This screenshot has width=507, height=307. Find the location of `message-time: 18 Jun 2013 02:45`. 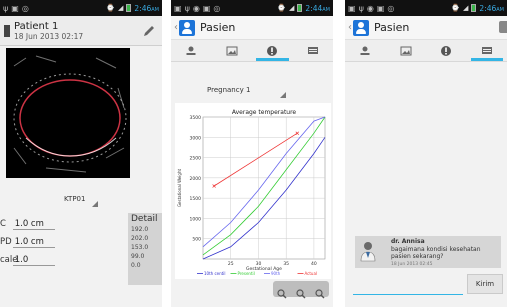

message-time: 18 Jun 2013 02:45 is located at coordinates (412, 264).